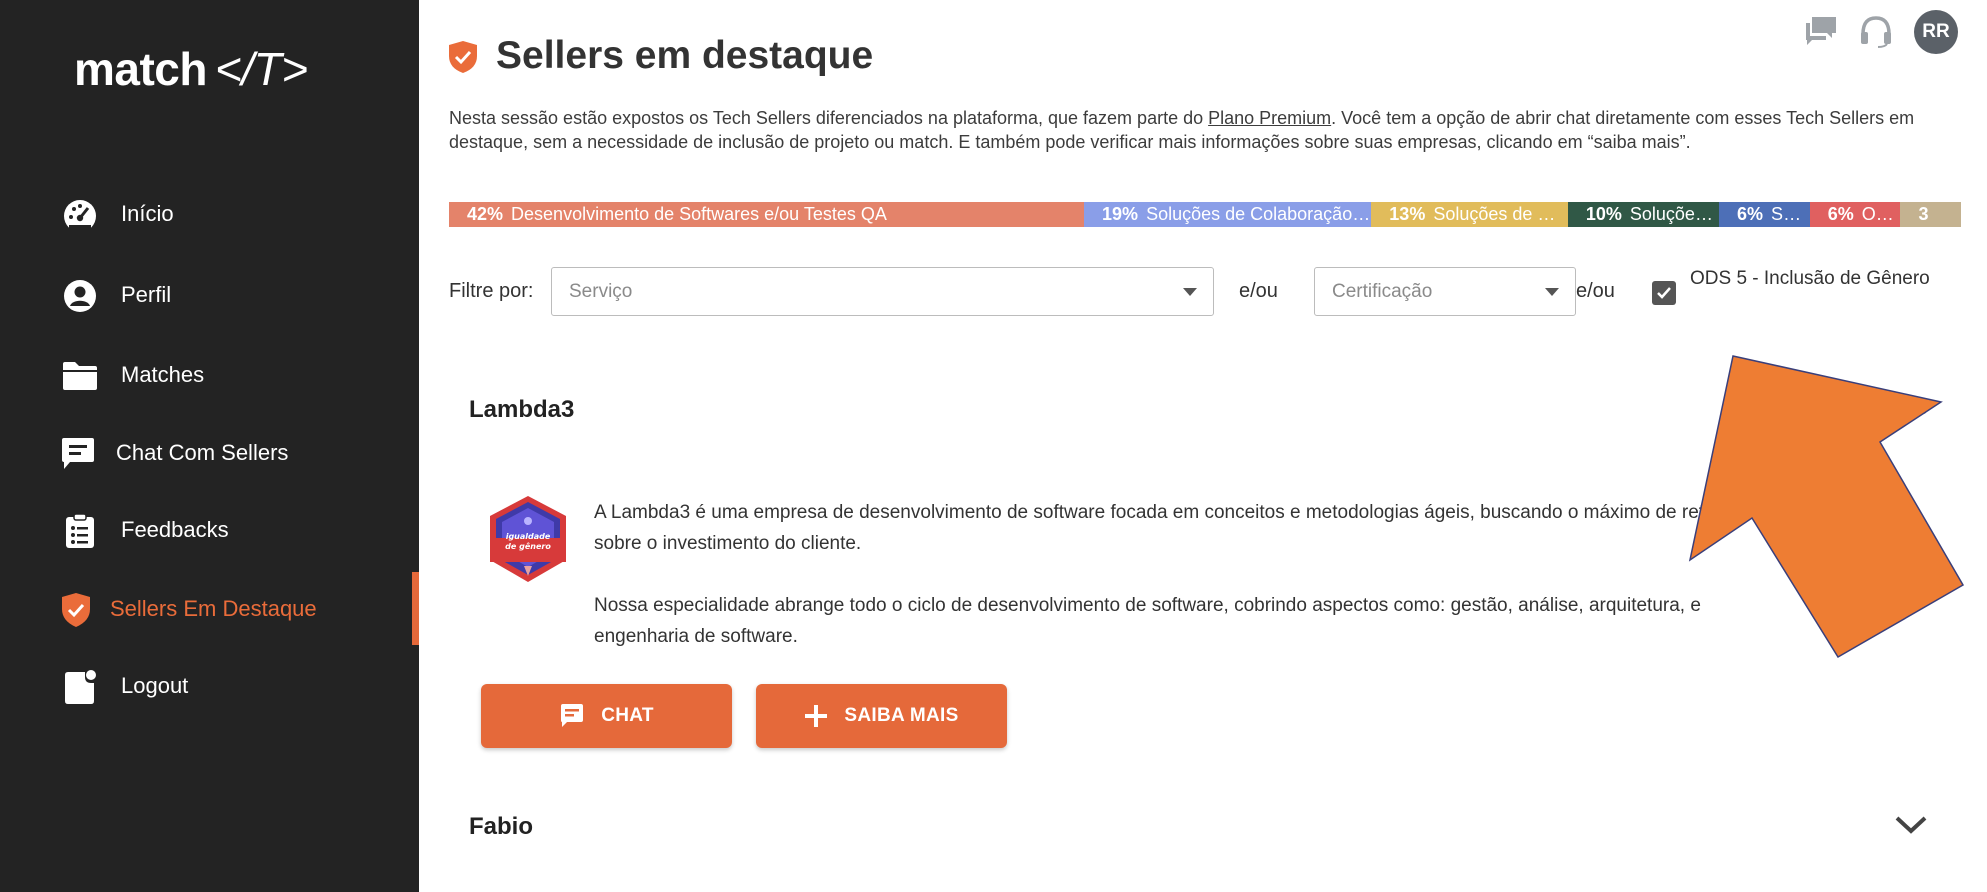 This screenshot has width=1987, height=892. I want to click on distribution-percent: 42%, so click(485, 214).